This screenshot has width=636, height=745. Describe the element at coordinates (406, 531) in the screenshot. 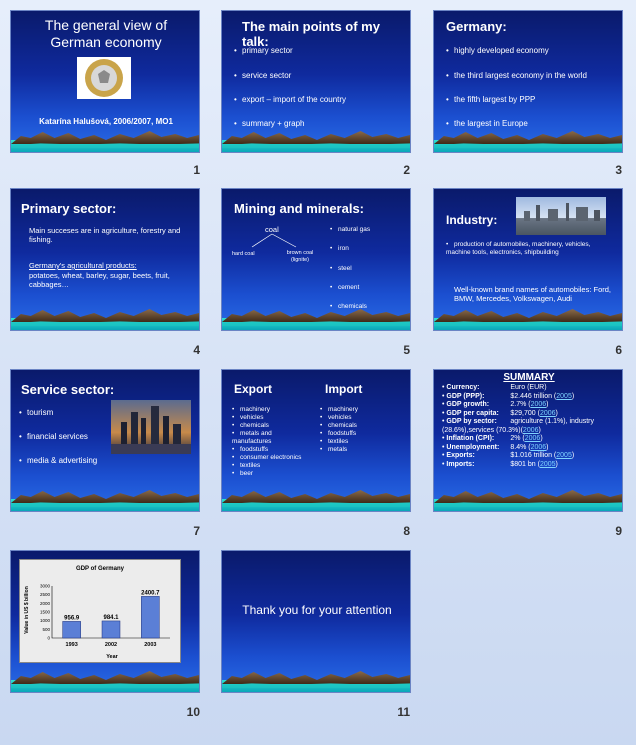

I see `slide-number: 8` at that location.